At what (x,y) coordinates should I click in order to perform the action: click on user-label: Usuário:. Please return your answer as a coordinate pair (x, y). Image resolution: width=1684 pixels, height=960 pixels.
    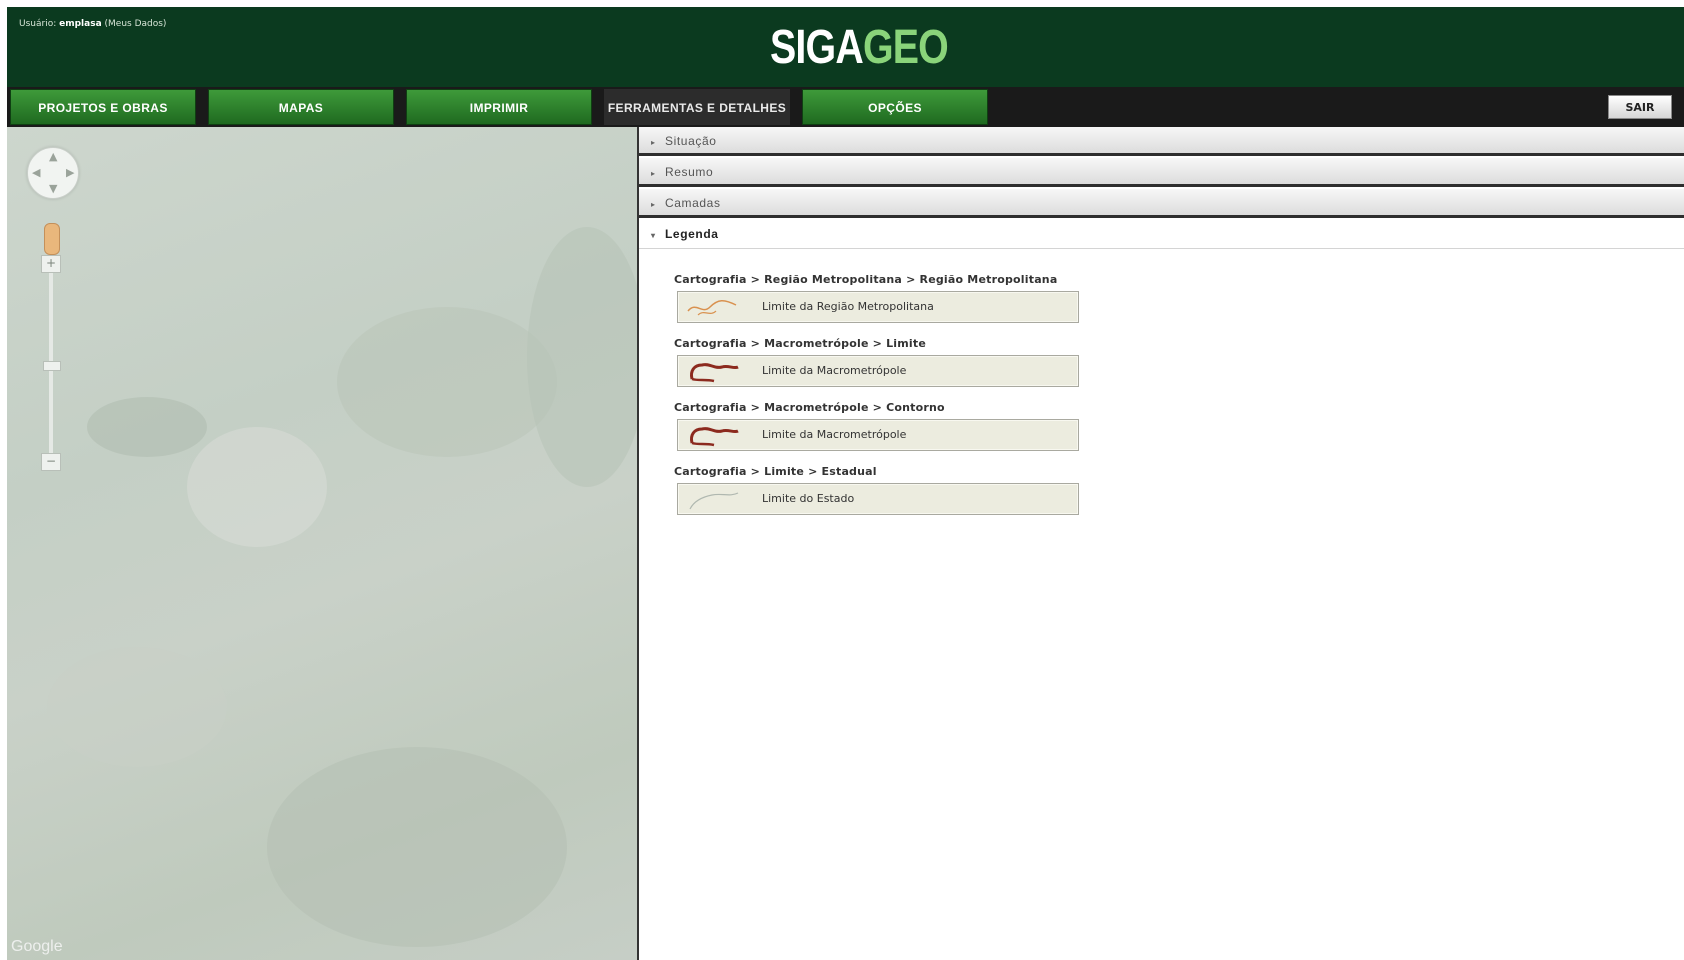
    Looking at the image, I should click on (38, 24).